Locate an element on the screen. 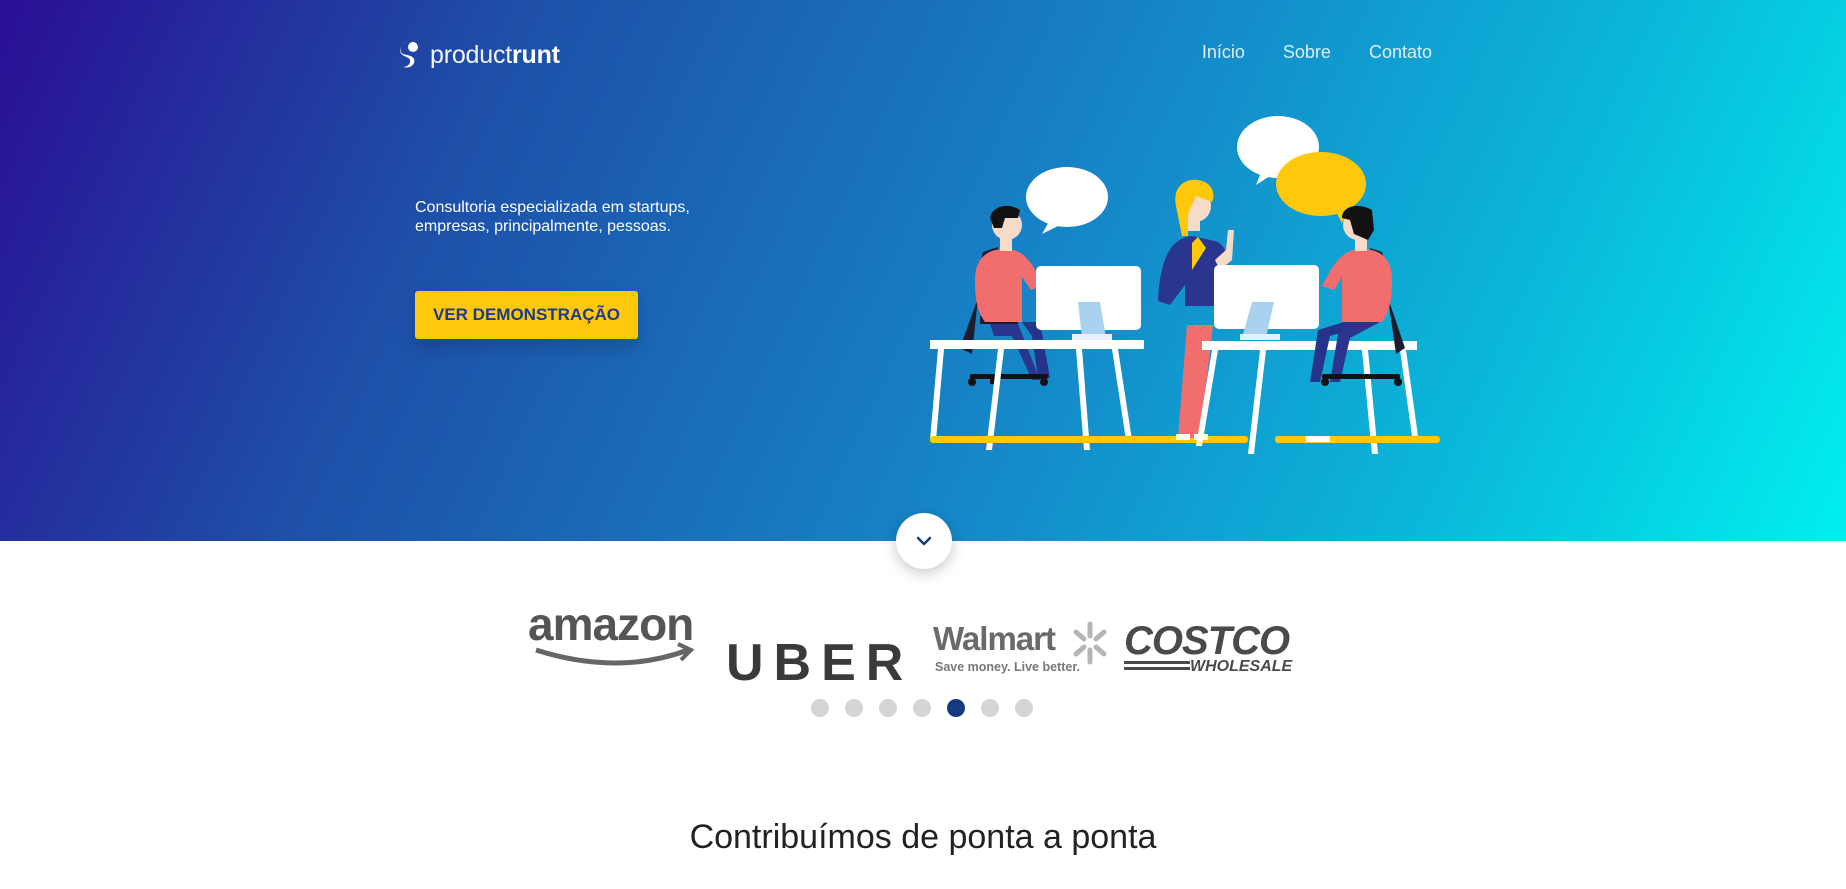  costco-logo: COSTCO WHOLESALE is located at coordinates (1209, 647).